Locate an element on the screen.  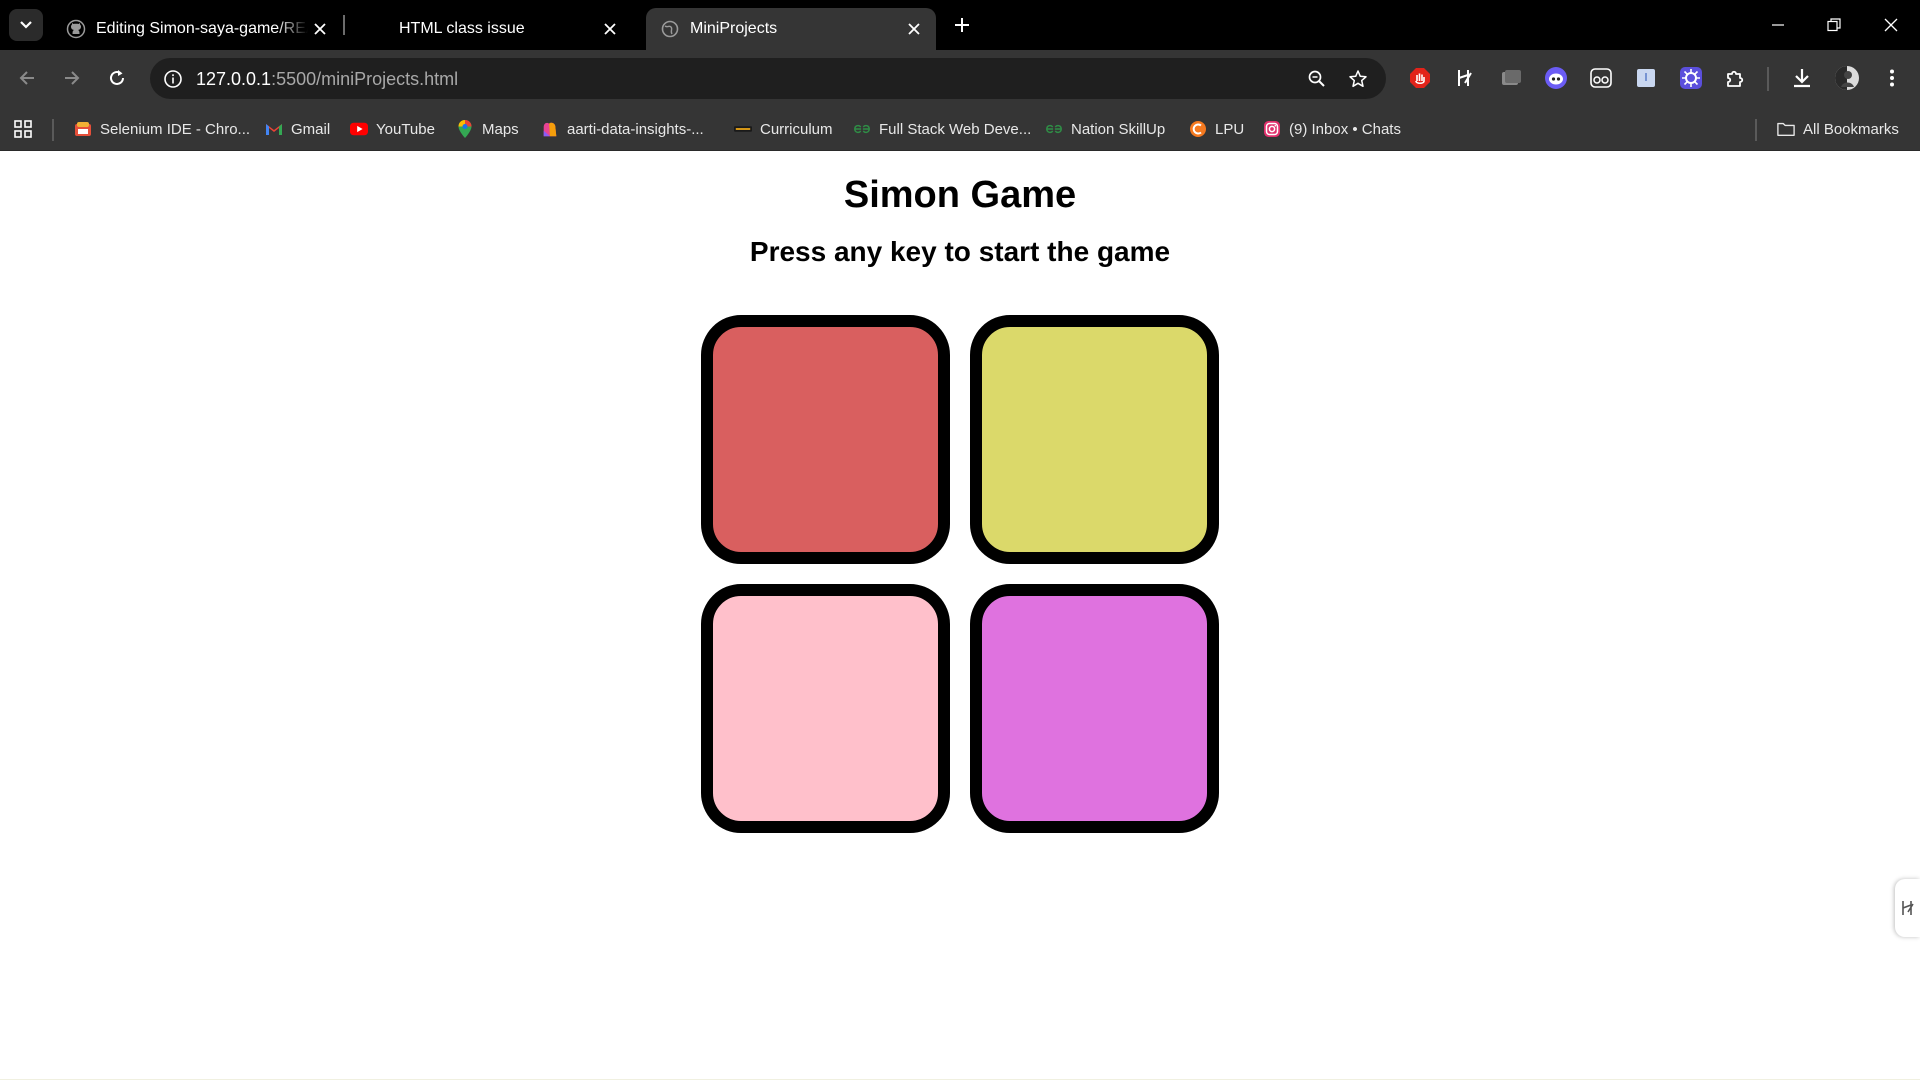
browser-toolbar: 127.0.0.1:5500/miniProjects.html is located at coordinates (960, 78).